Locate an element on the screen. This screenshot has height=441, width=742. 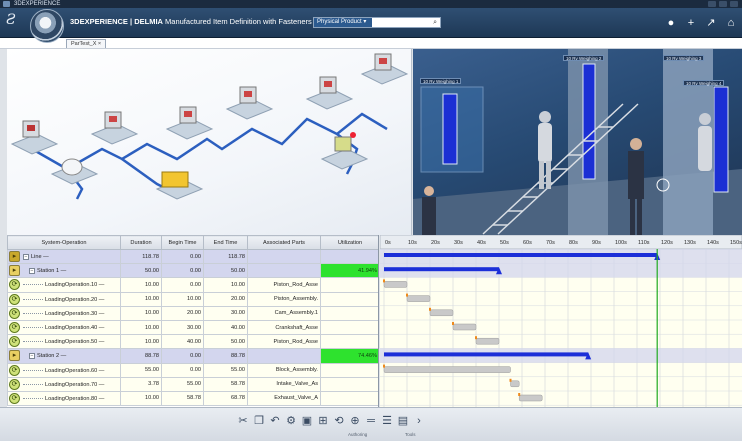
operation-name-cell: ⟳ LoadingOperation.40 — is located at coordinates (64, 327).